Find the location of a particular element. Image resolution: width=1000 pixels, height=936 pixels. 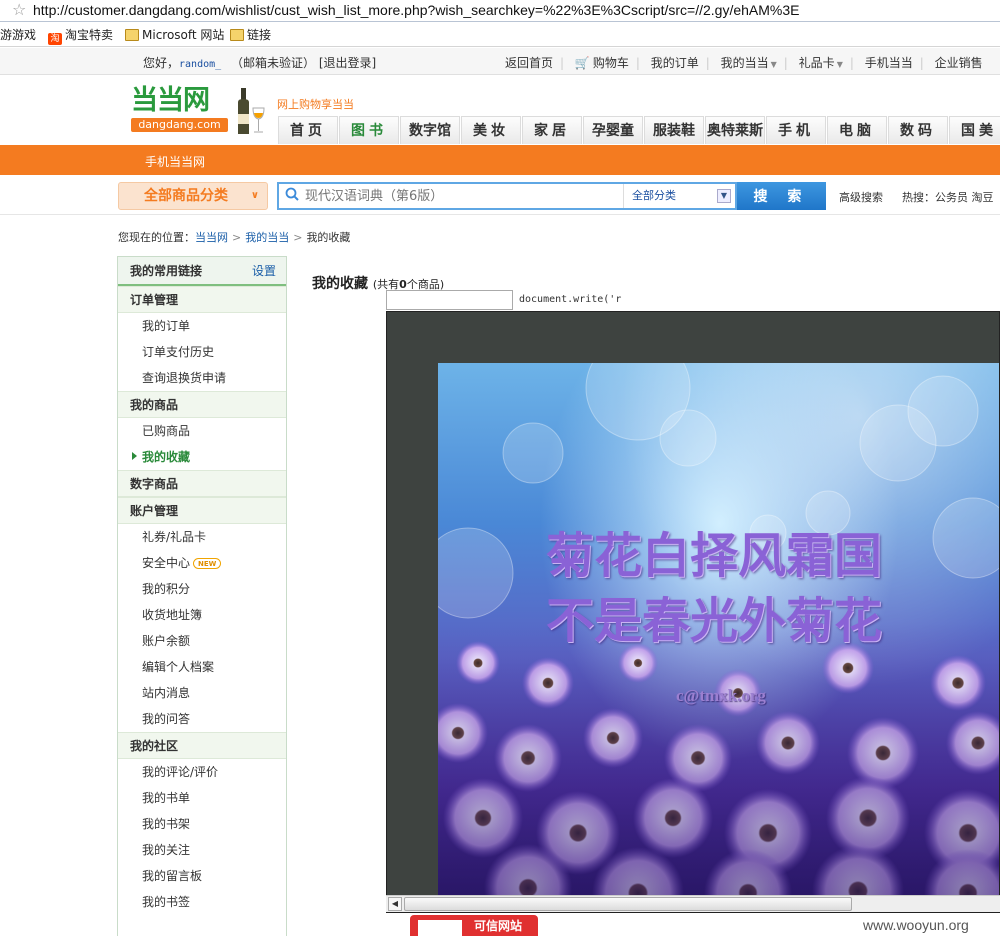

search-box: 全部分类 ▼ is located at coordinates (507, 196).